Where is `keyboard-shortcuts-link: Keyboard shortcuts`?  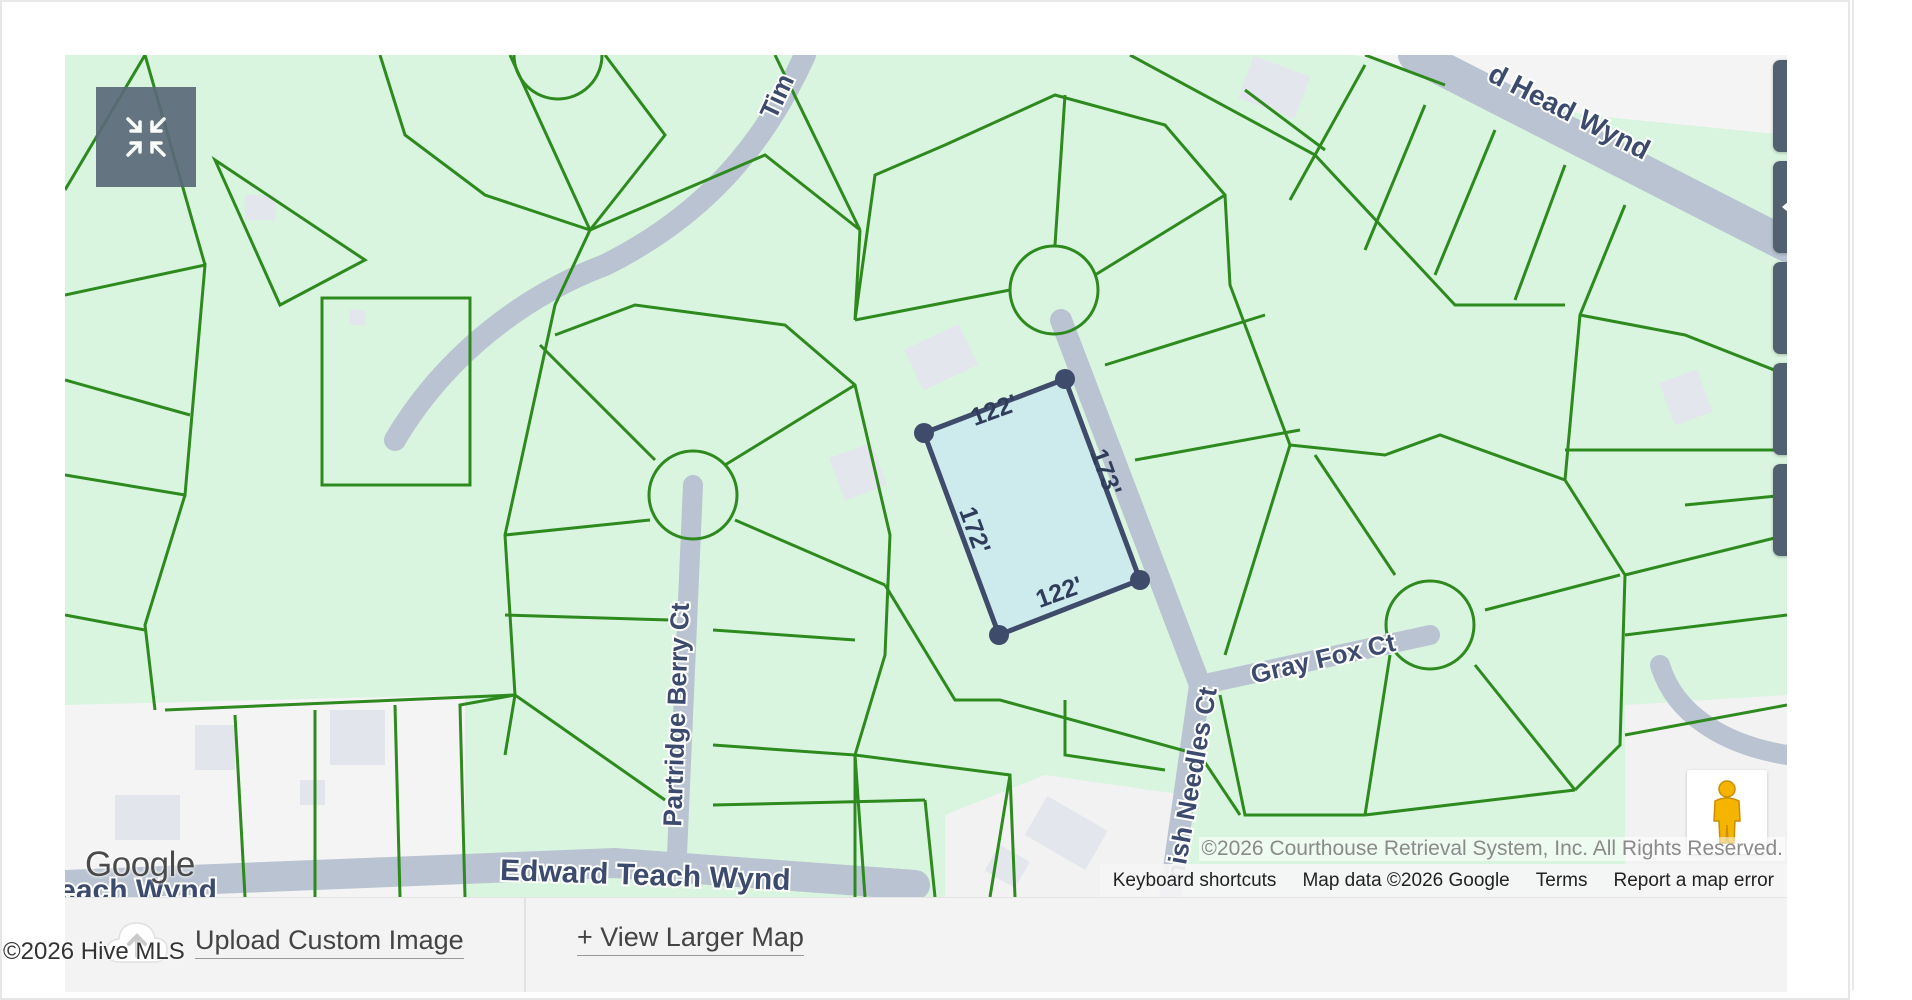
keyboard-shortcuts-link: Keyboard shortcuts is located at coordinates (1195, 881).